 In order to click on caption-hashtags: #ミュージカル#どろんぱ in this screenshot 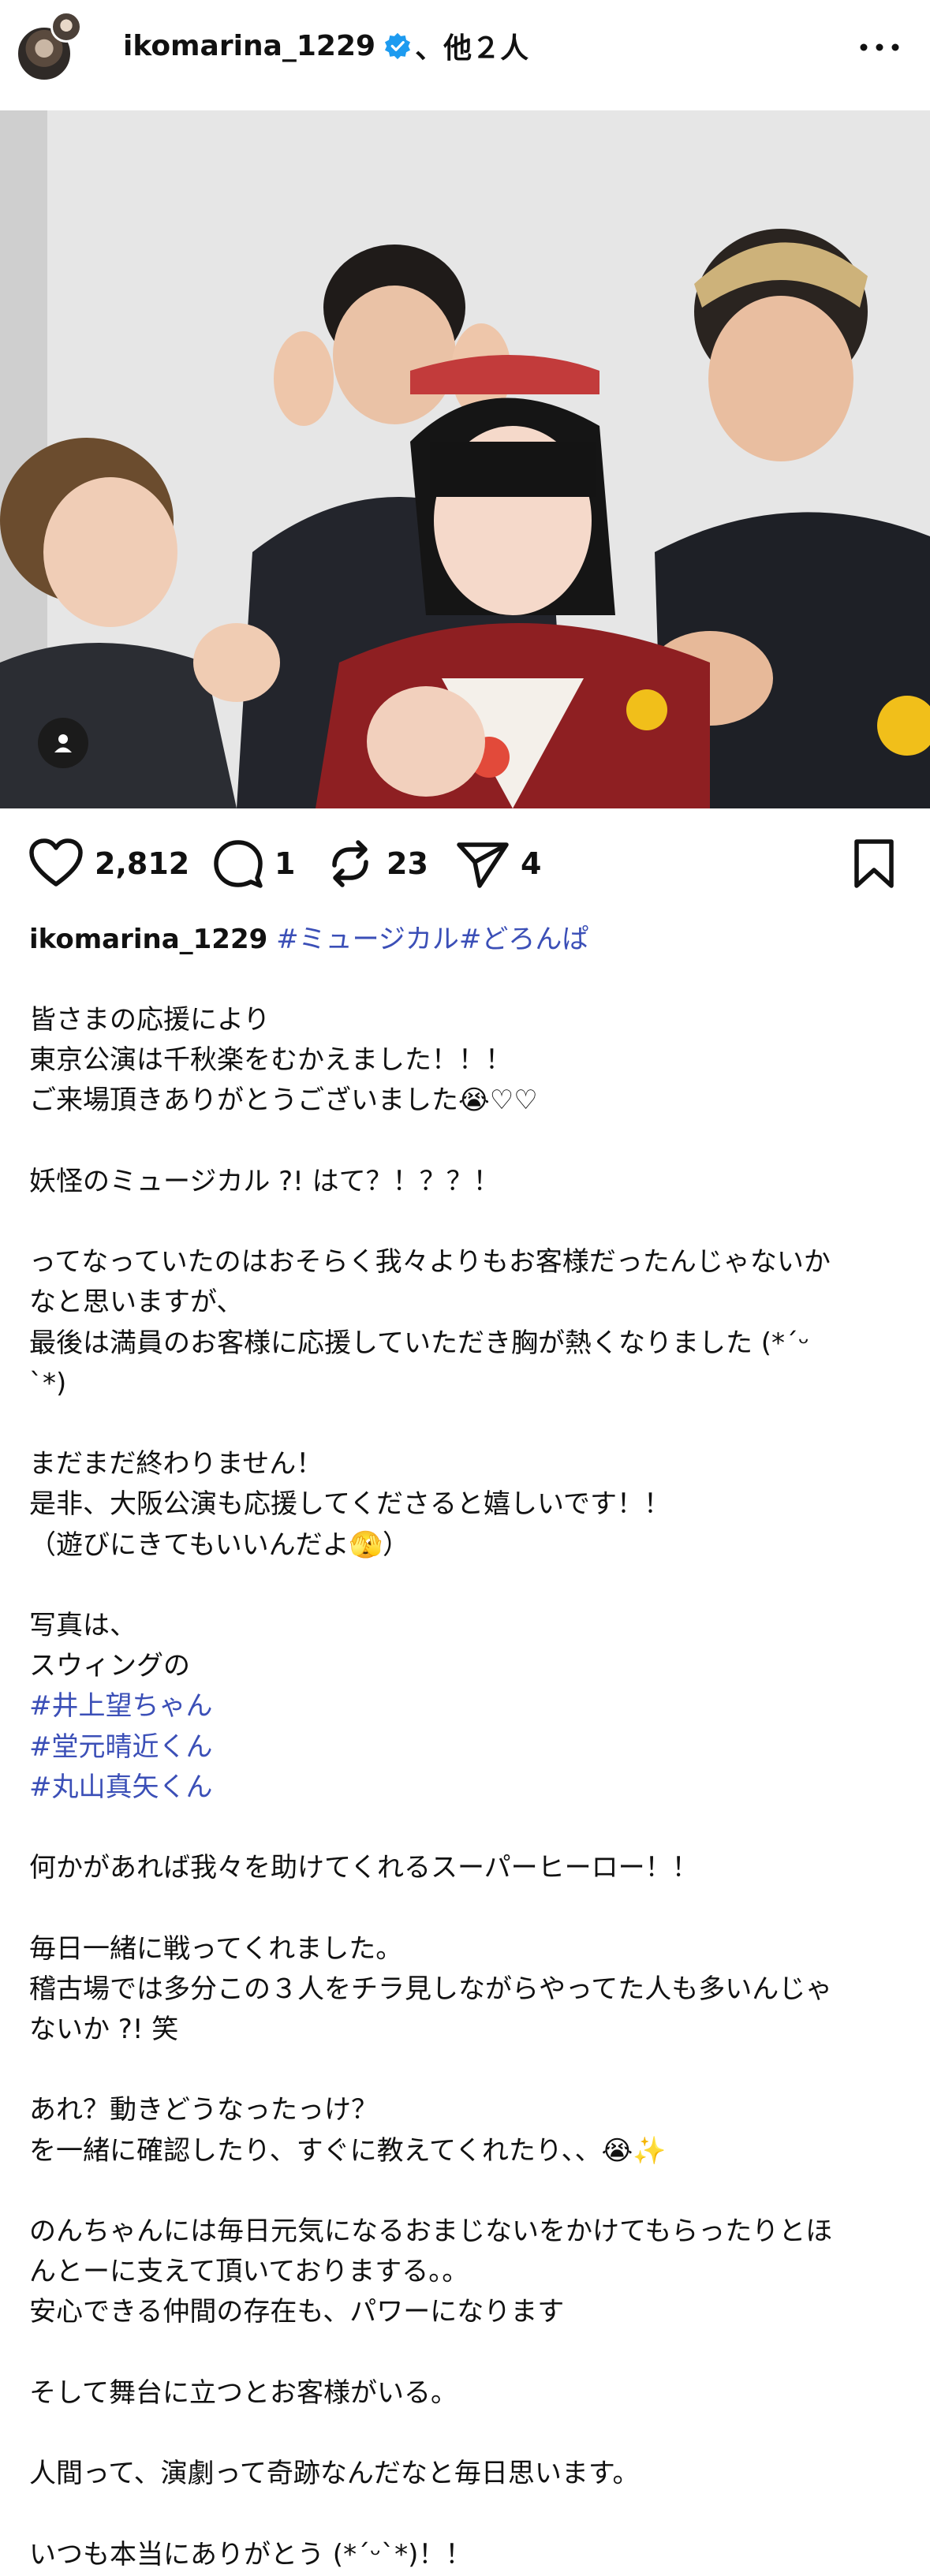, I will do `click(432, 939)`.